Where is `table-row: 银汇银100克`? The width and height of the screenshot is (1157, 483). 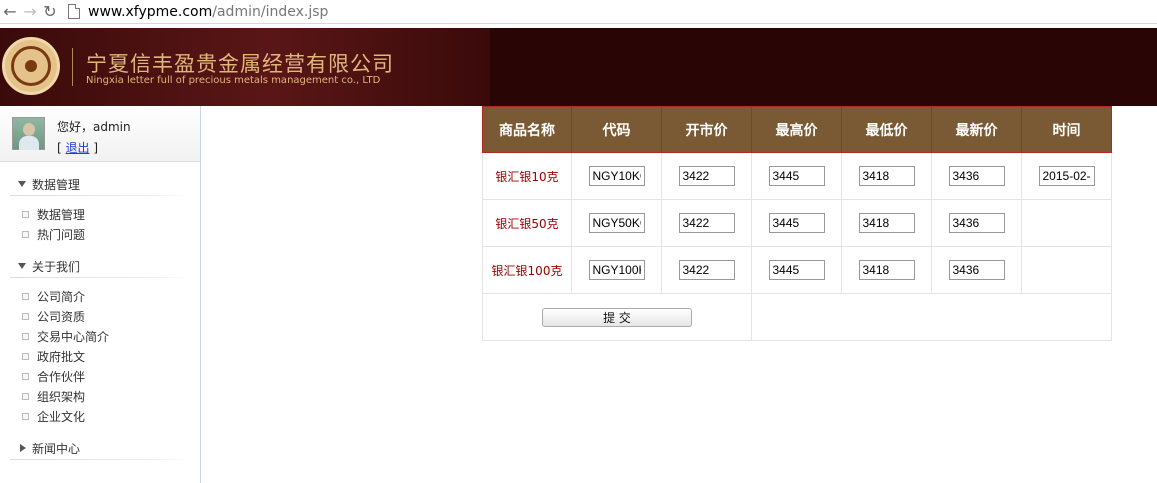
table-row: 银汇银100克 is located at coordinates (797, 270).